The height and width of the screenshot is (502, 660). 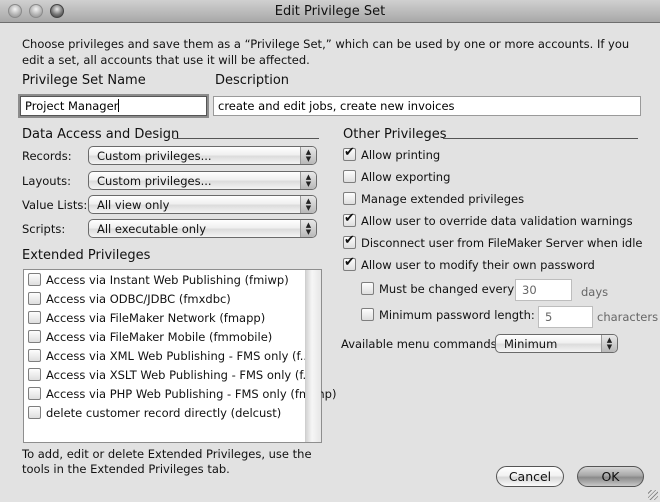 I want to click on records-label: Records:, so click(x=47, y=156).